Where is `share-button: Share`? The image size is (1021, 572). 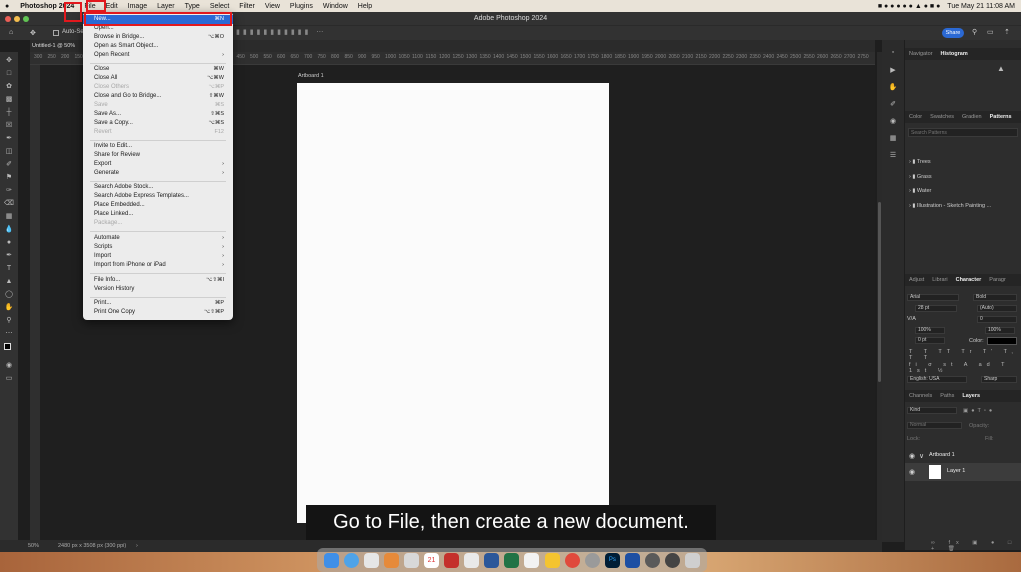 share-button: Share is located at coordinates (953, 33).